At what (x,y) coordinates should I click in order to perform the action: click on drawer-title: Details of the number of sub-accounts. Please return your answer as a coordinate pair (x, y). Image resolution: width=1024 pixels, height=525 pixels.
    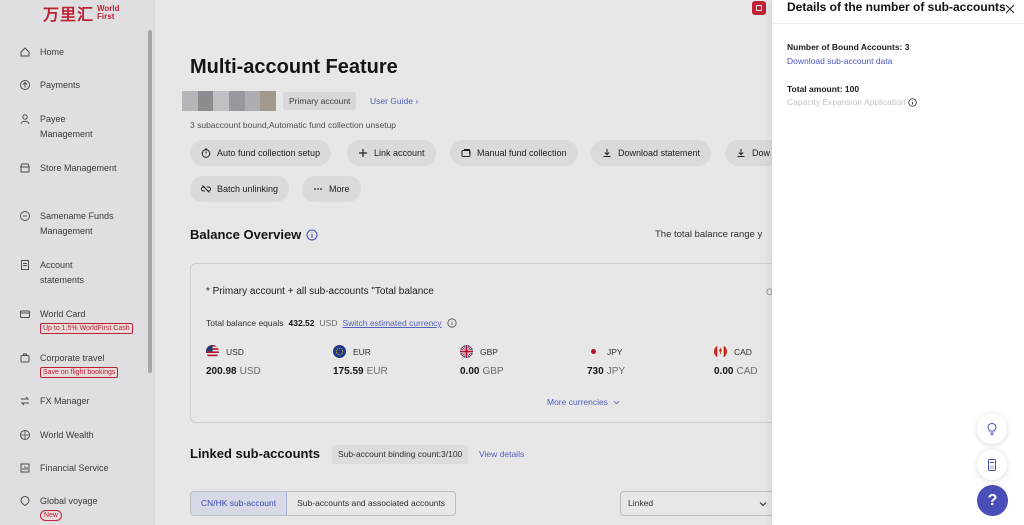
    Looking at the image, I should click on (896, 7).